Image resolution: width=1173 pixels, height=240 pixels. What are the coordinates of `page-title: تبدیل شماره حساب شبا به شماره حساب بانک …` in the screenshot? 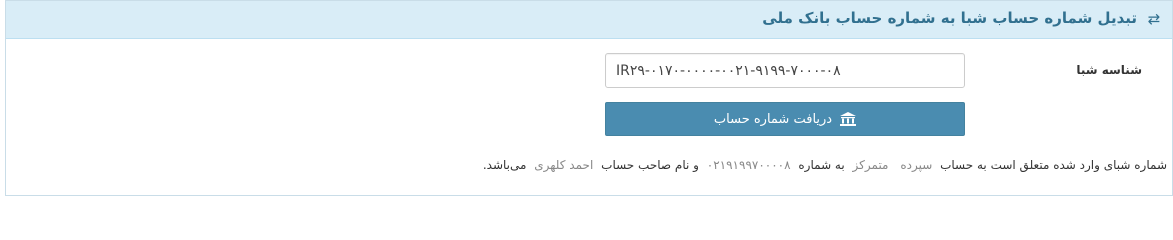 It's located at (949, 18).